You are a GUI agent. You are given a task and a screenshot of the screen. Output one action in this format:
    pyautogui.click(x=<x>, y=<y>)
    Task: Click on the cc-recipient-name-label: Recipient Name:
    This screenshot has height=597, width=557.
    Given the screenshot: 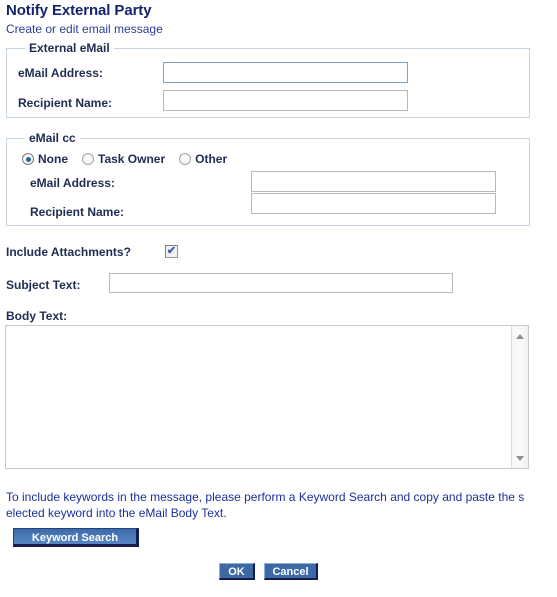 What is the action you would take?
    pyautogui.click(x=77, y=212)
    